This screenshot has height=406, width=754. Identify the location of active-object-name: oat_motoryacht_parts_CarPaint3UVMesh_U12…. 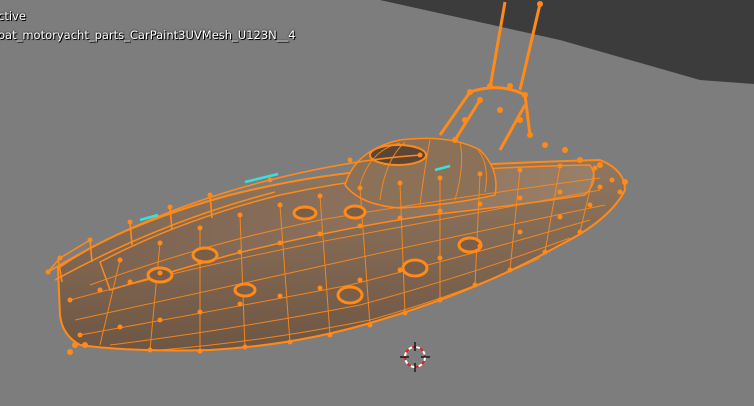
(148, 35).